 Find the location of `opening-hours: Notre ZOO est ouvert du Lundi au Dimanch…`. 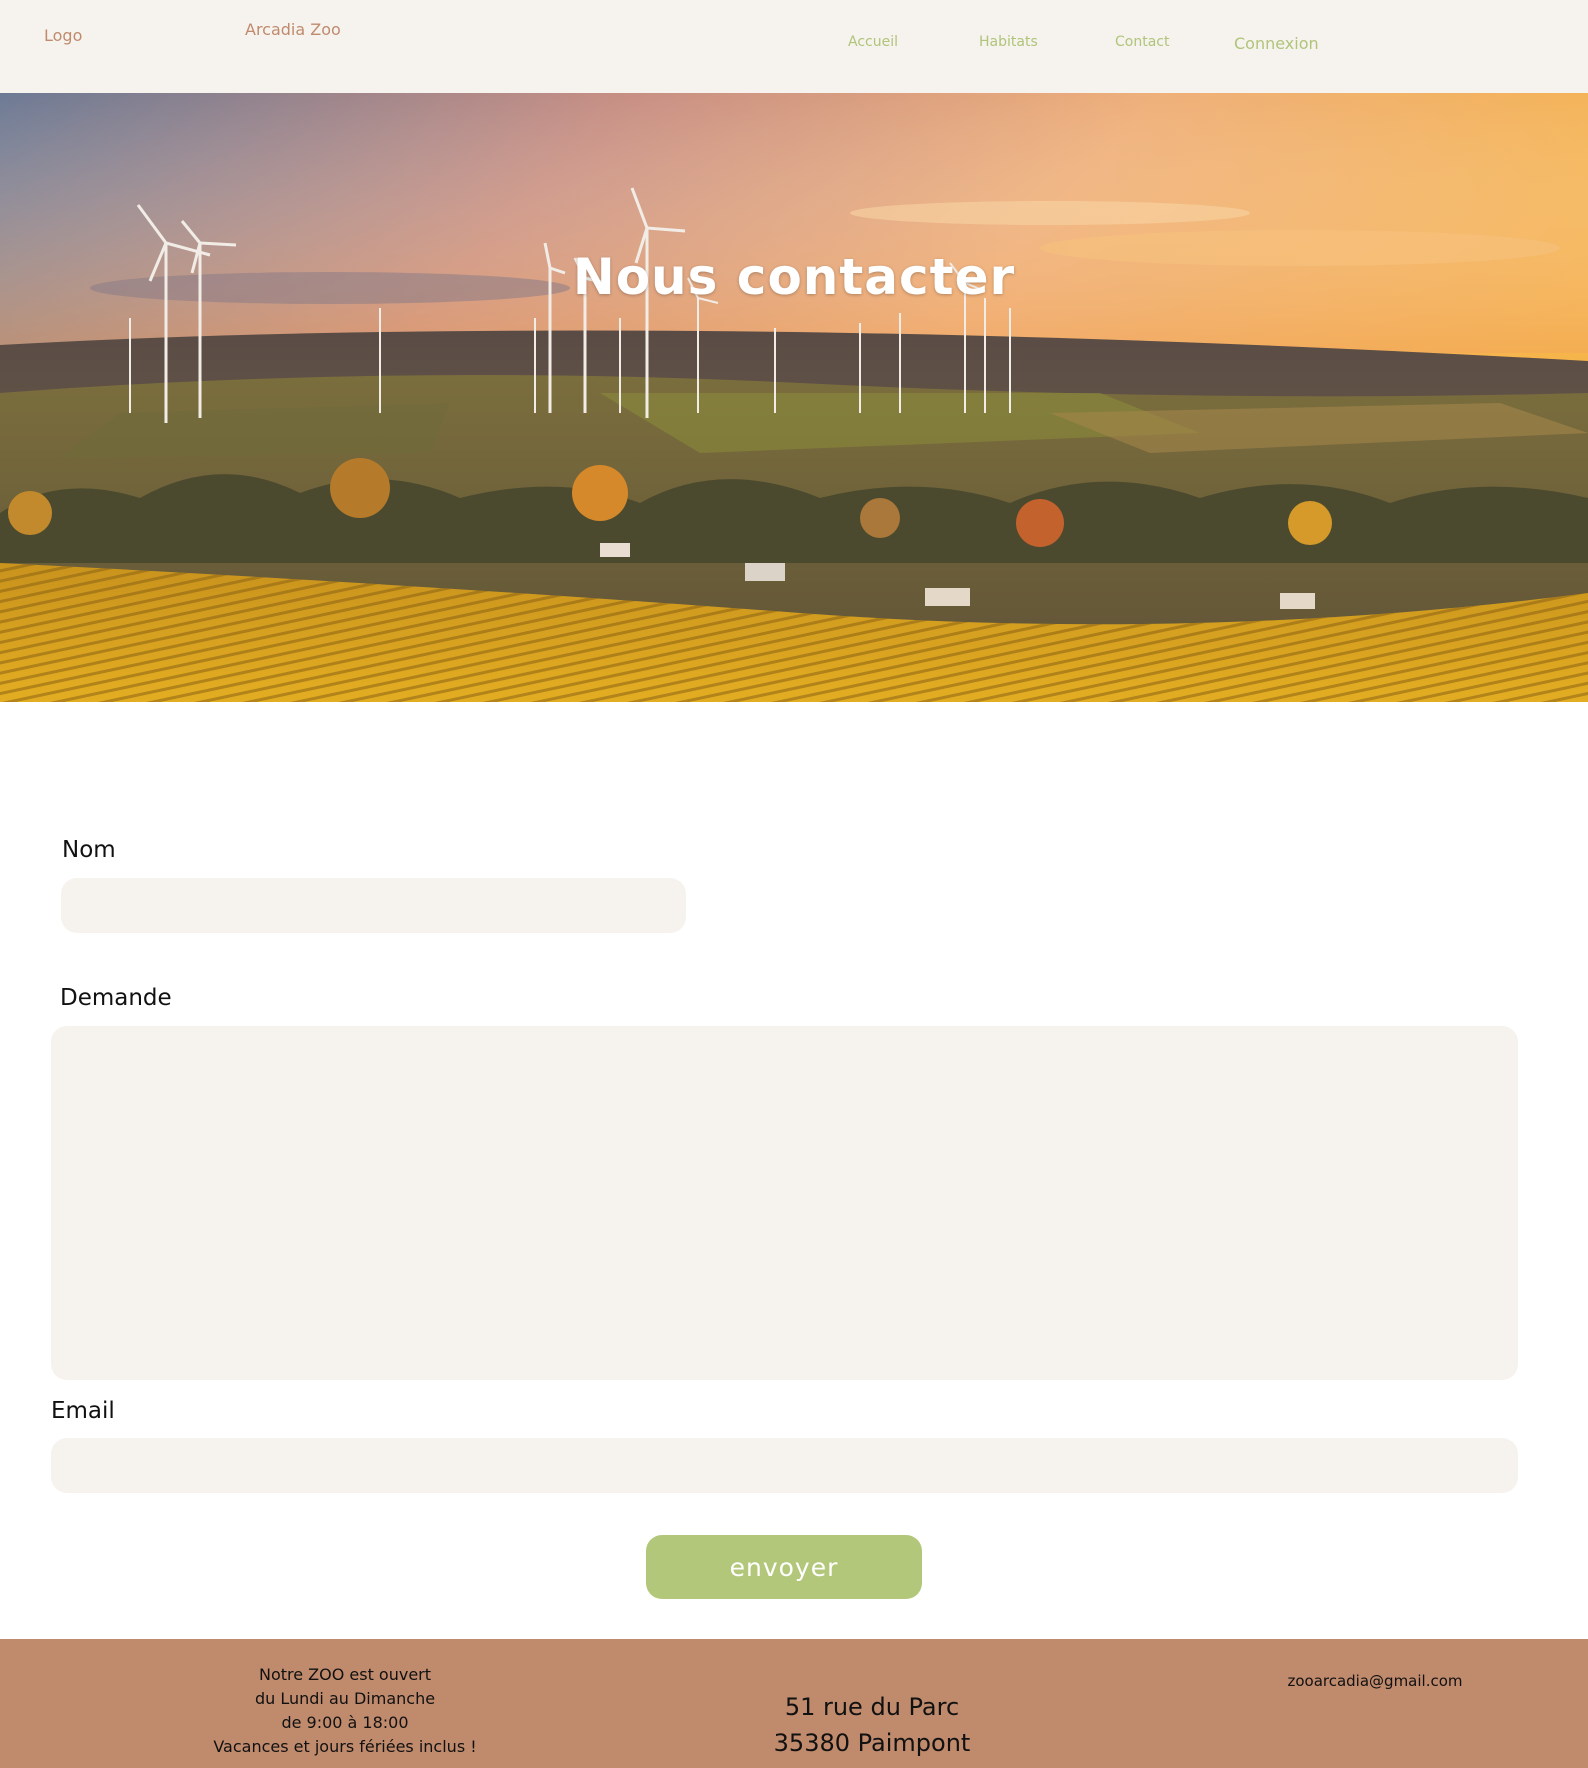

opening-hours: Notre ZOO est ouvert du Lundi au Dimanch… is located at coordinates (345, 1711).